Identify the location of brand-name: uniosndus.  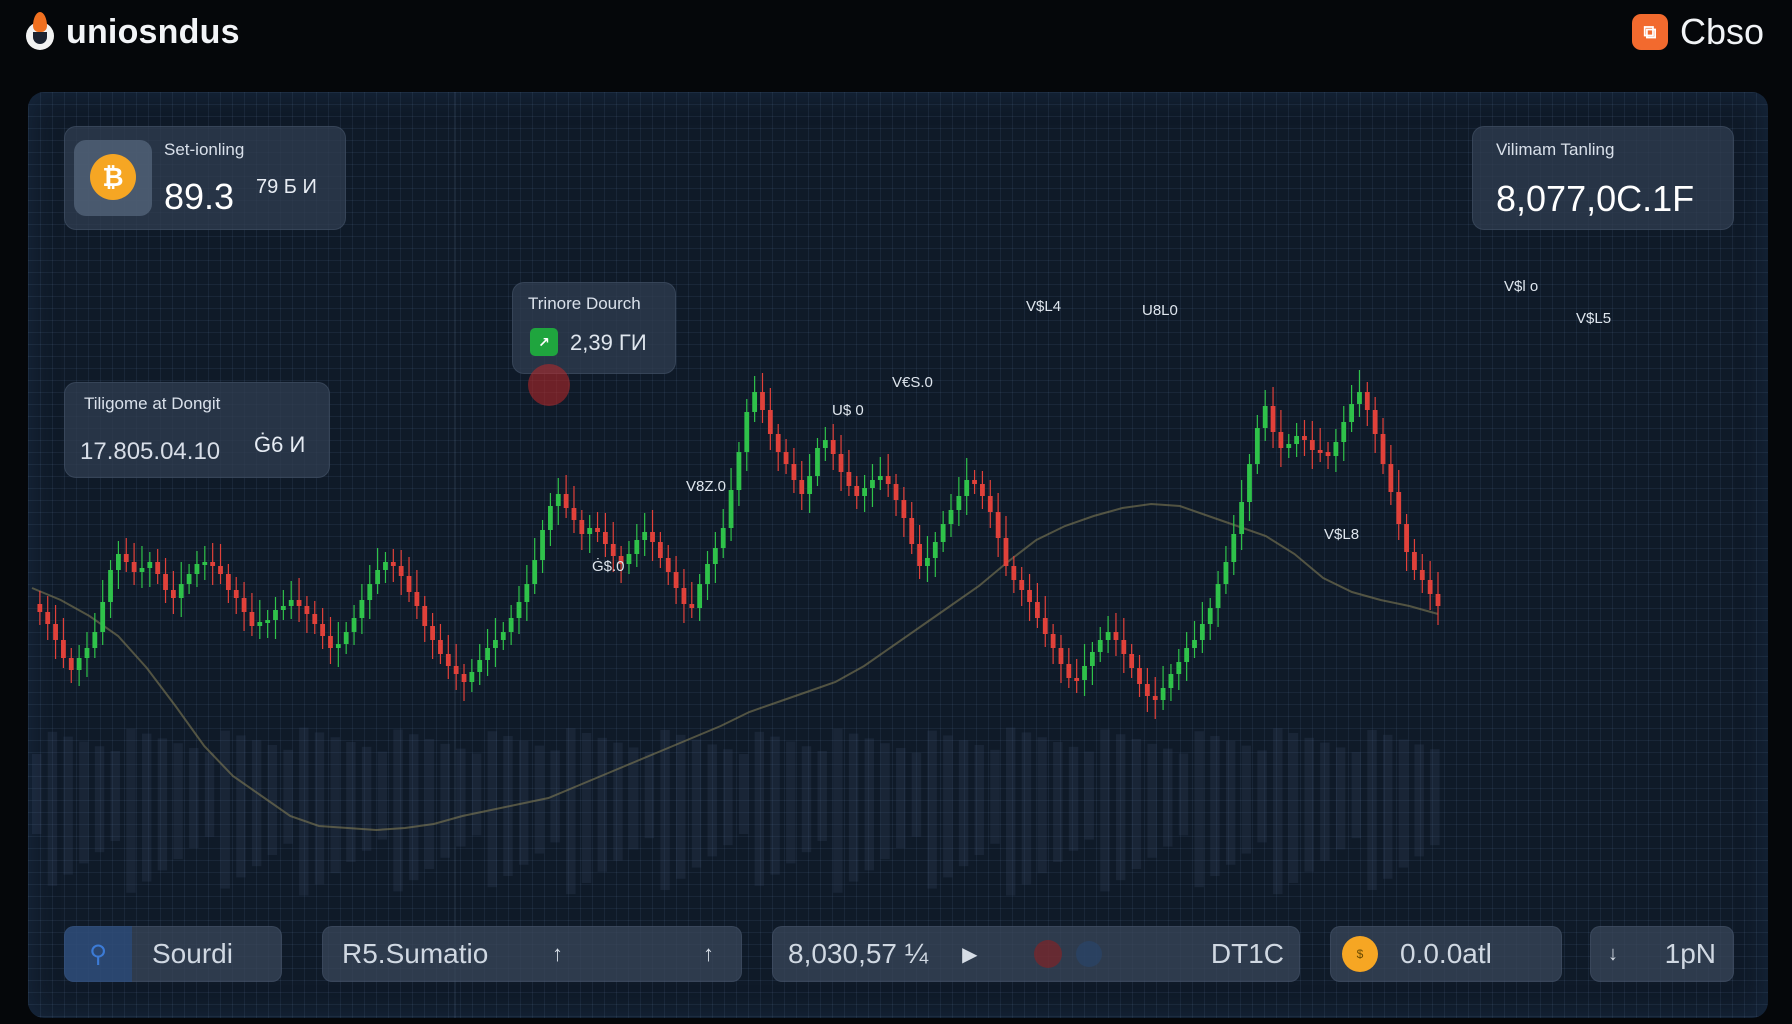
(153, 31).